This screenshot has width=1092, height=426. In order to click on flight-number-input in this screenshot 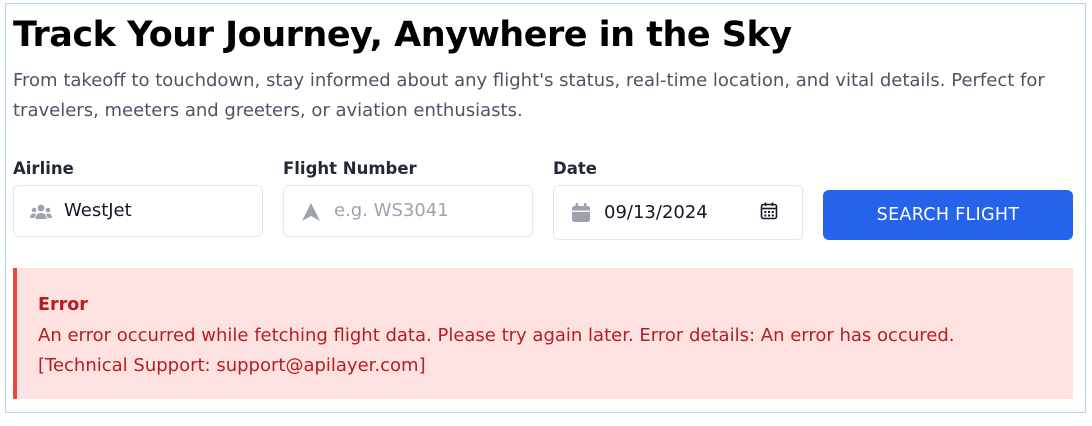, I will do `click(429, 211)`.